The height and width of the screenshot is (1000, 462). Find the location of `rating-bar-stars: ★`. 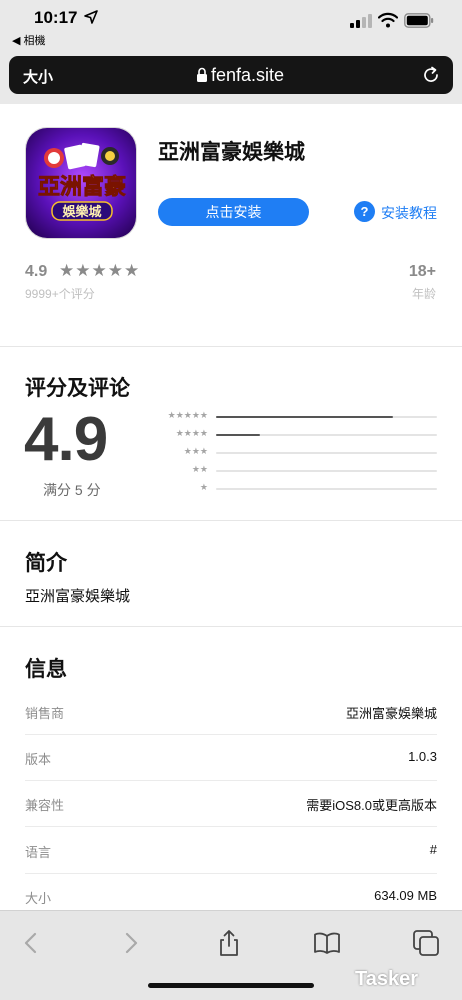

rating-bar-stars: ★ is located at coordinates (203, 487).